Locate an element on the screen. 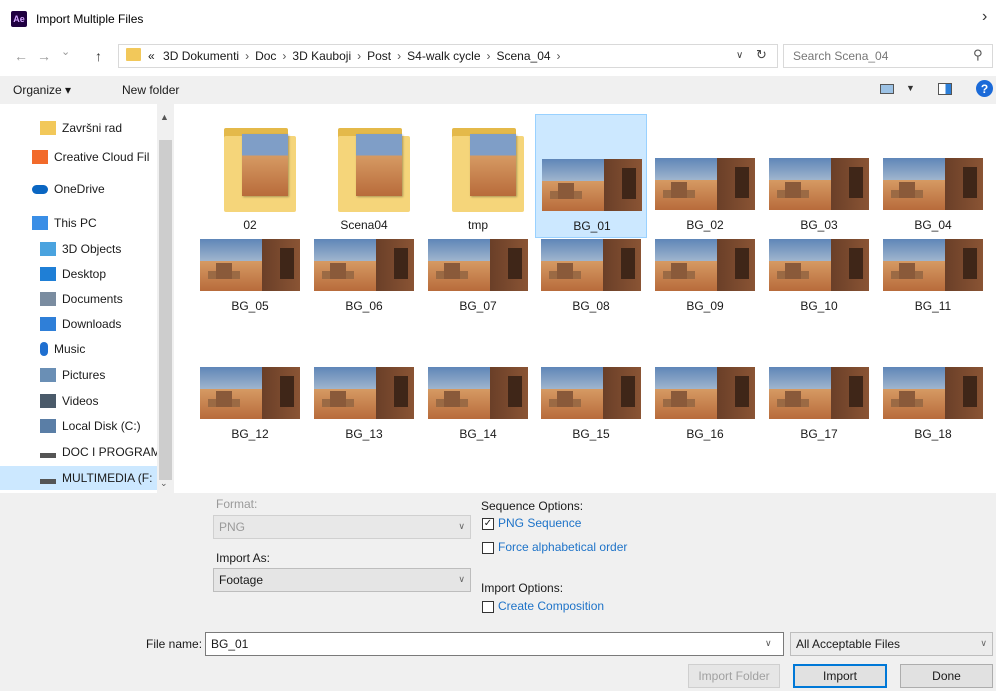  up-arrow-icon: ↑ is located at coordinates (98, 56).